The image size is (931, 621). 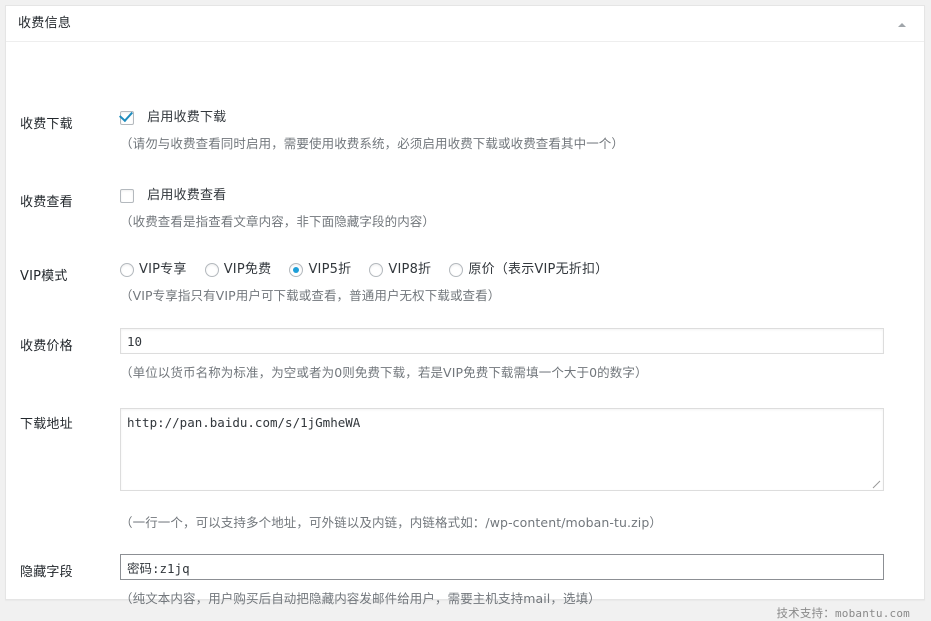 I want to click on vip-mode-radio-free, so click(x=211, y=270).